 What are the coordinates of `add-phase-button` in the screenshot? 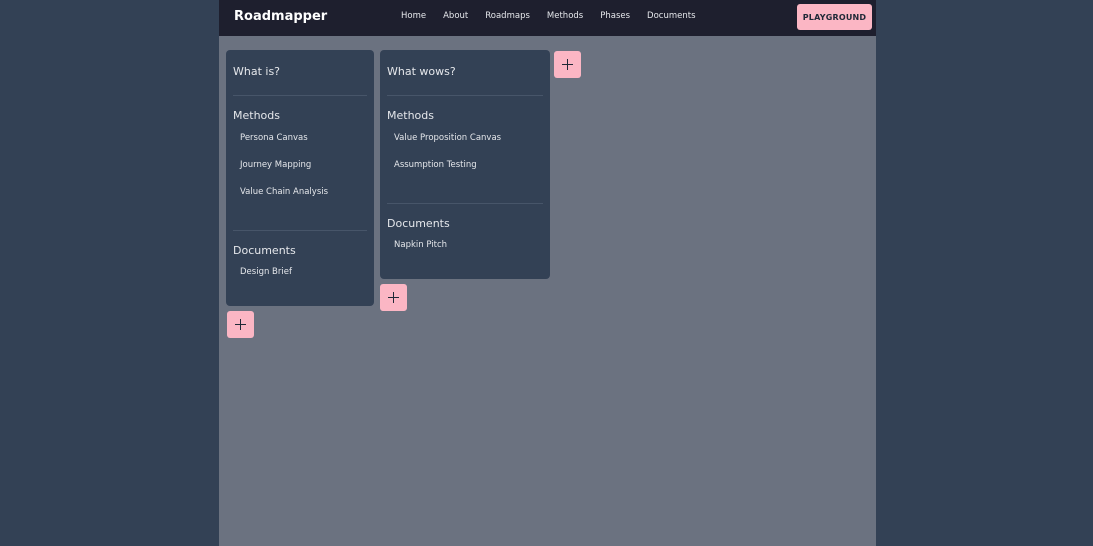 It's located at (567, 64).